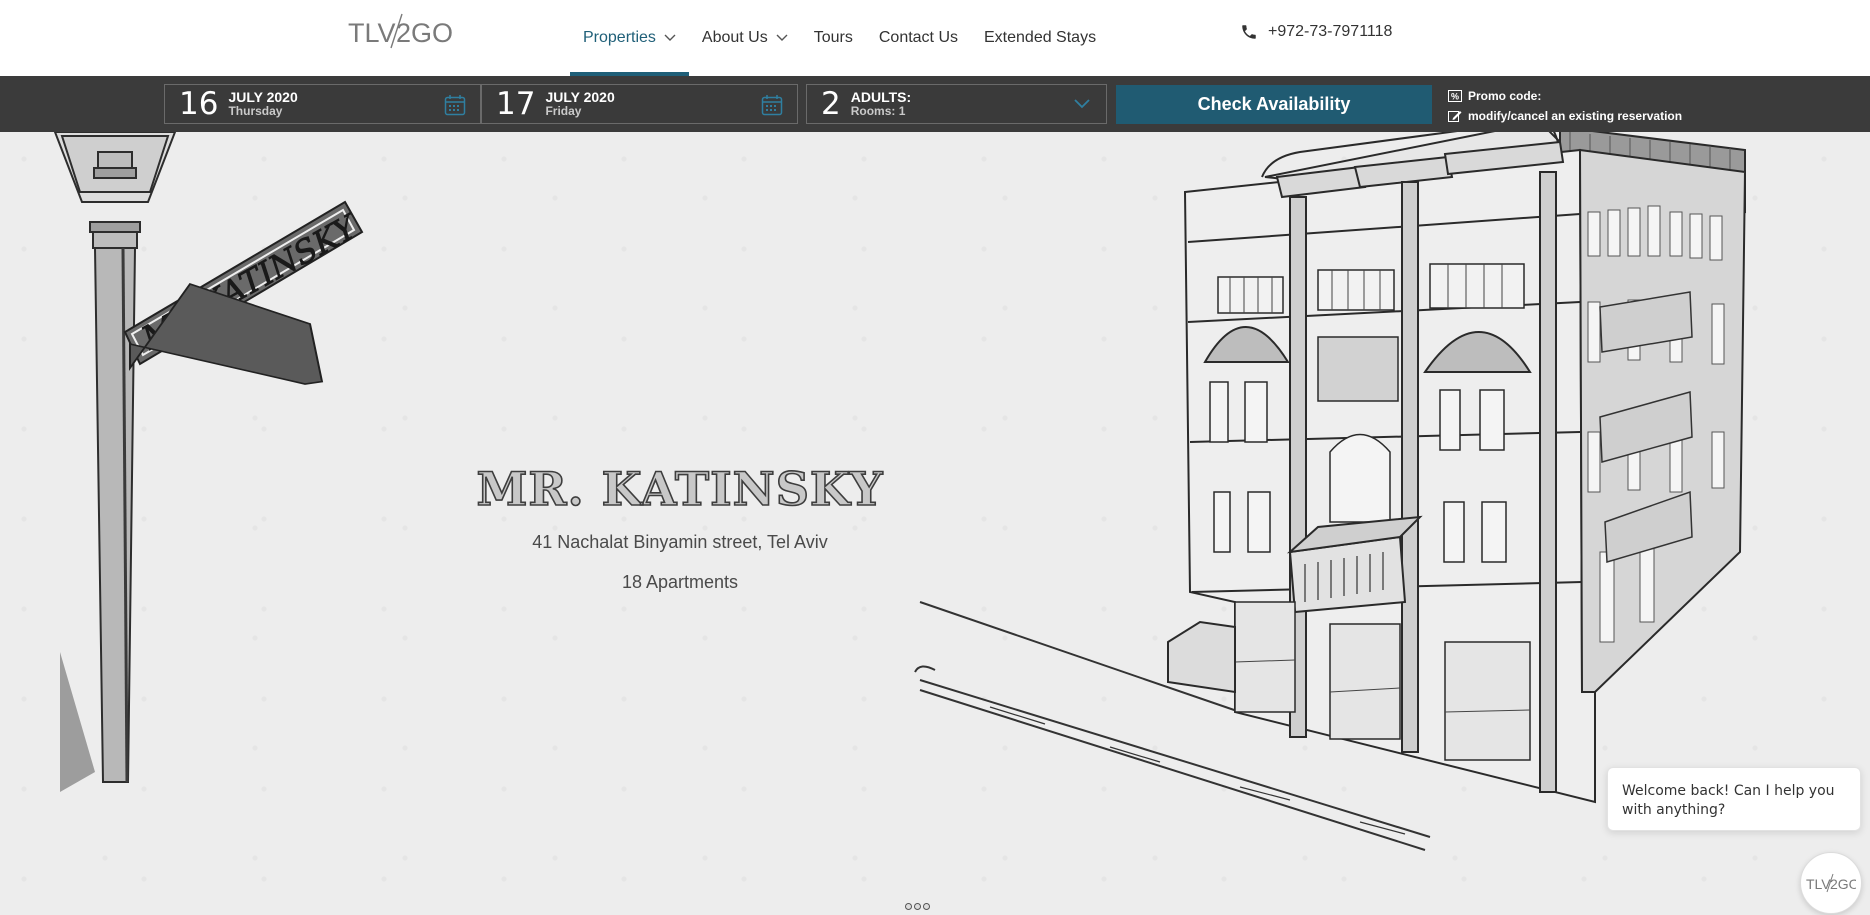  I want to click on street-illustration, so click(1172, 726).